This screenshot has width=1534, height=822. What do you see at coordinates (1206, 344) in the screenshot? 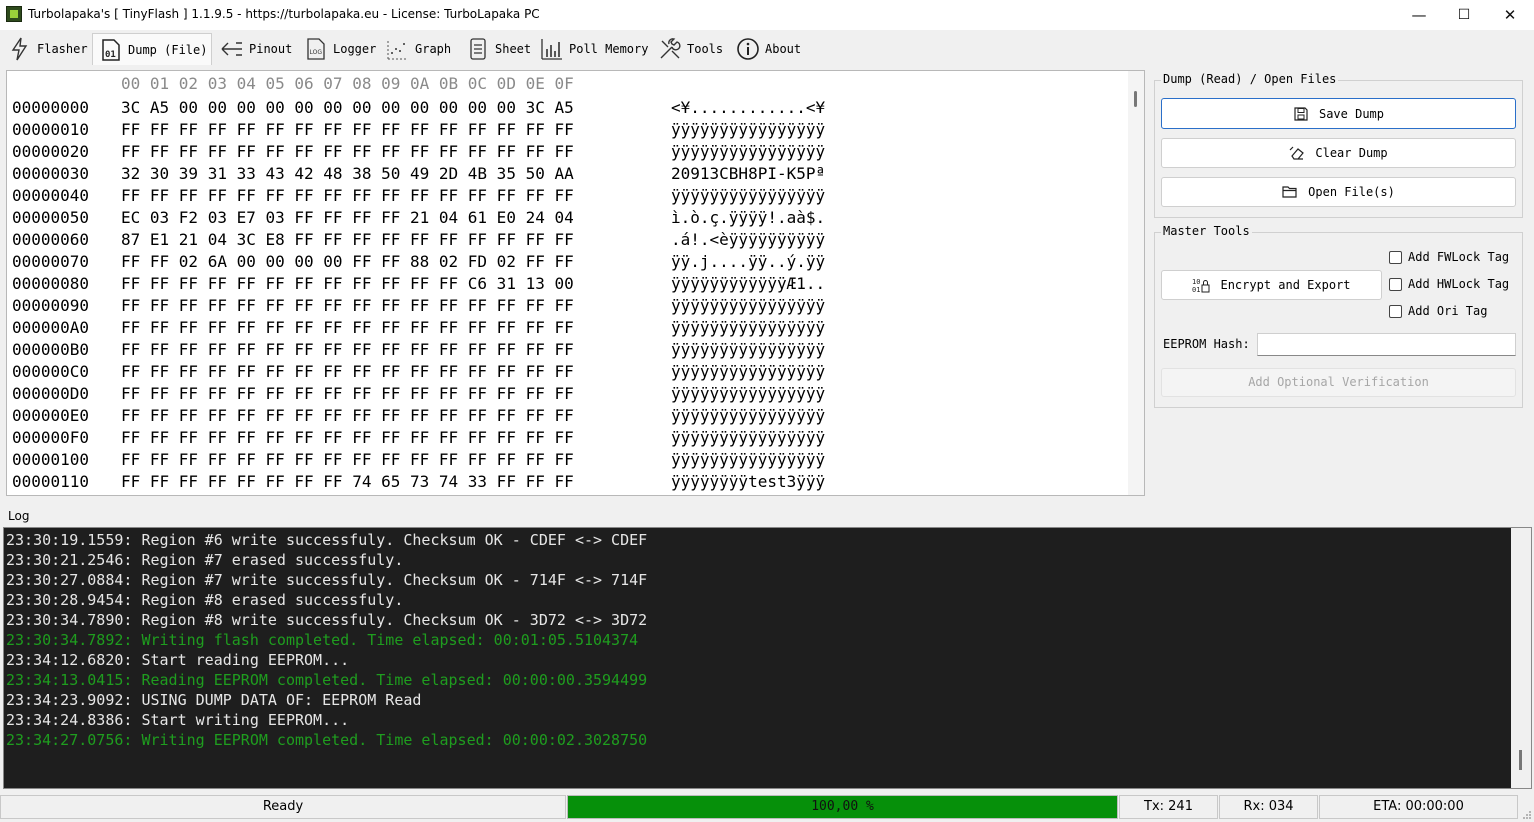
I see `eeprom-hash-label: EEPROM Hash:` at bounding box center [1206, 344].